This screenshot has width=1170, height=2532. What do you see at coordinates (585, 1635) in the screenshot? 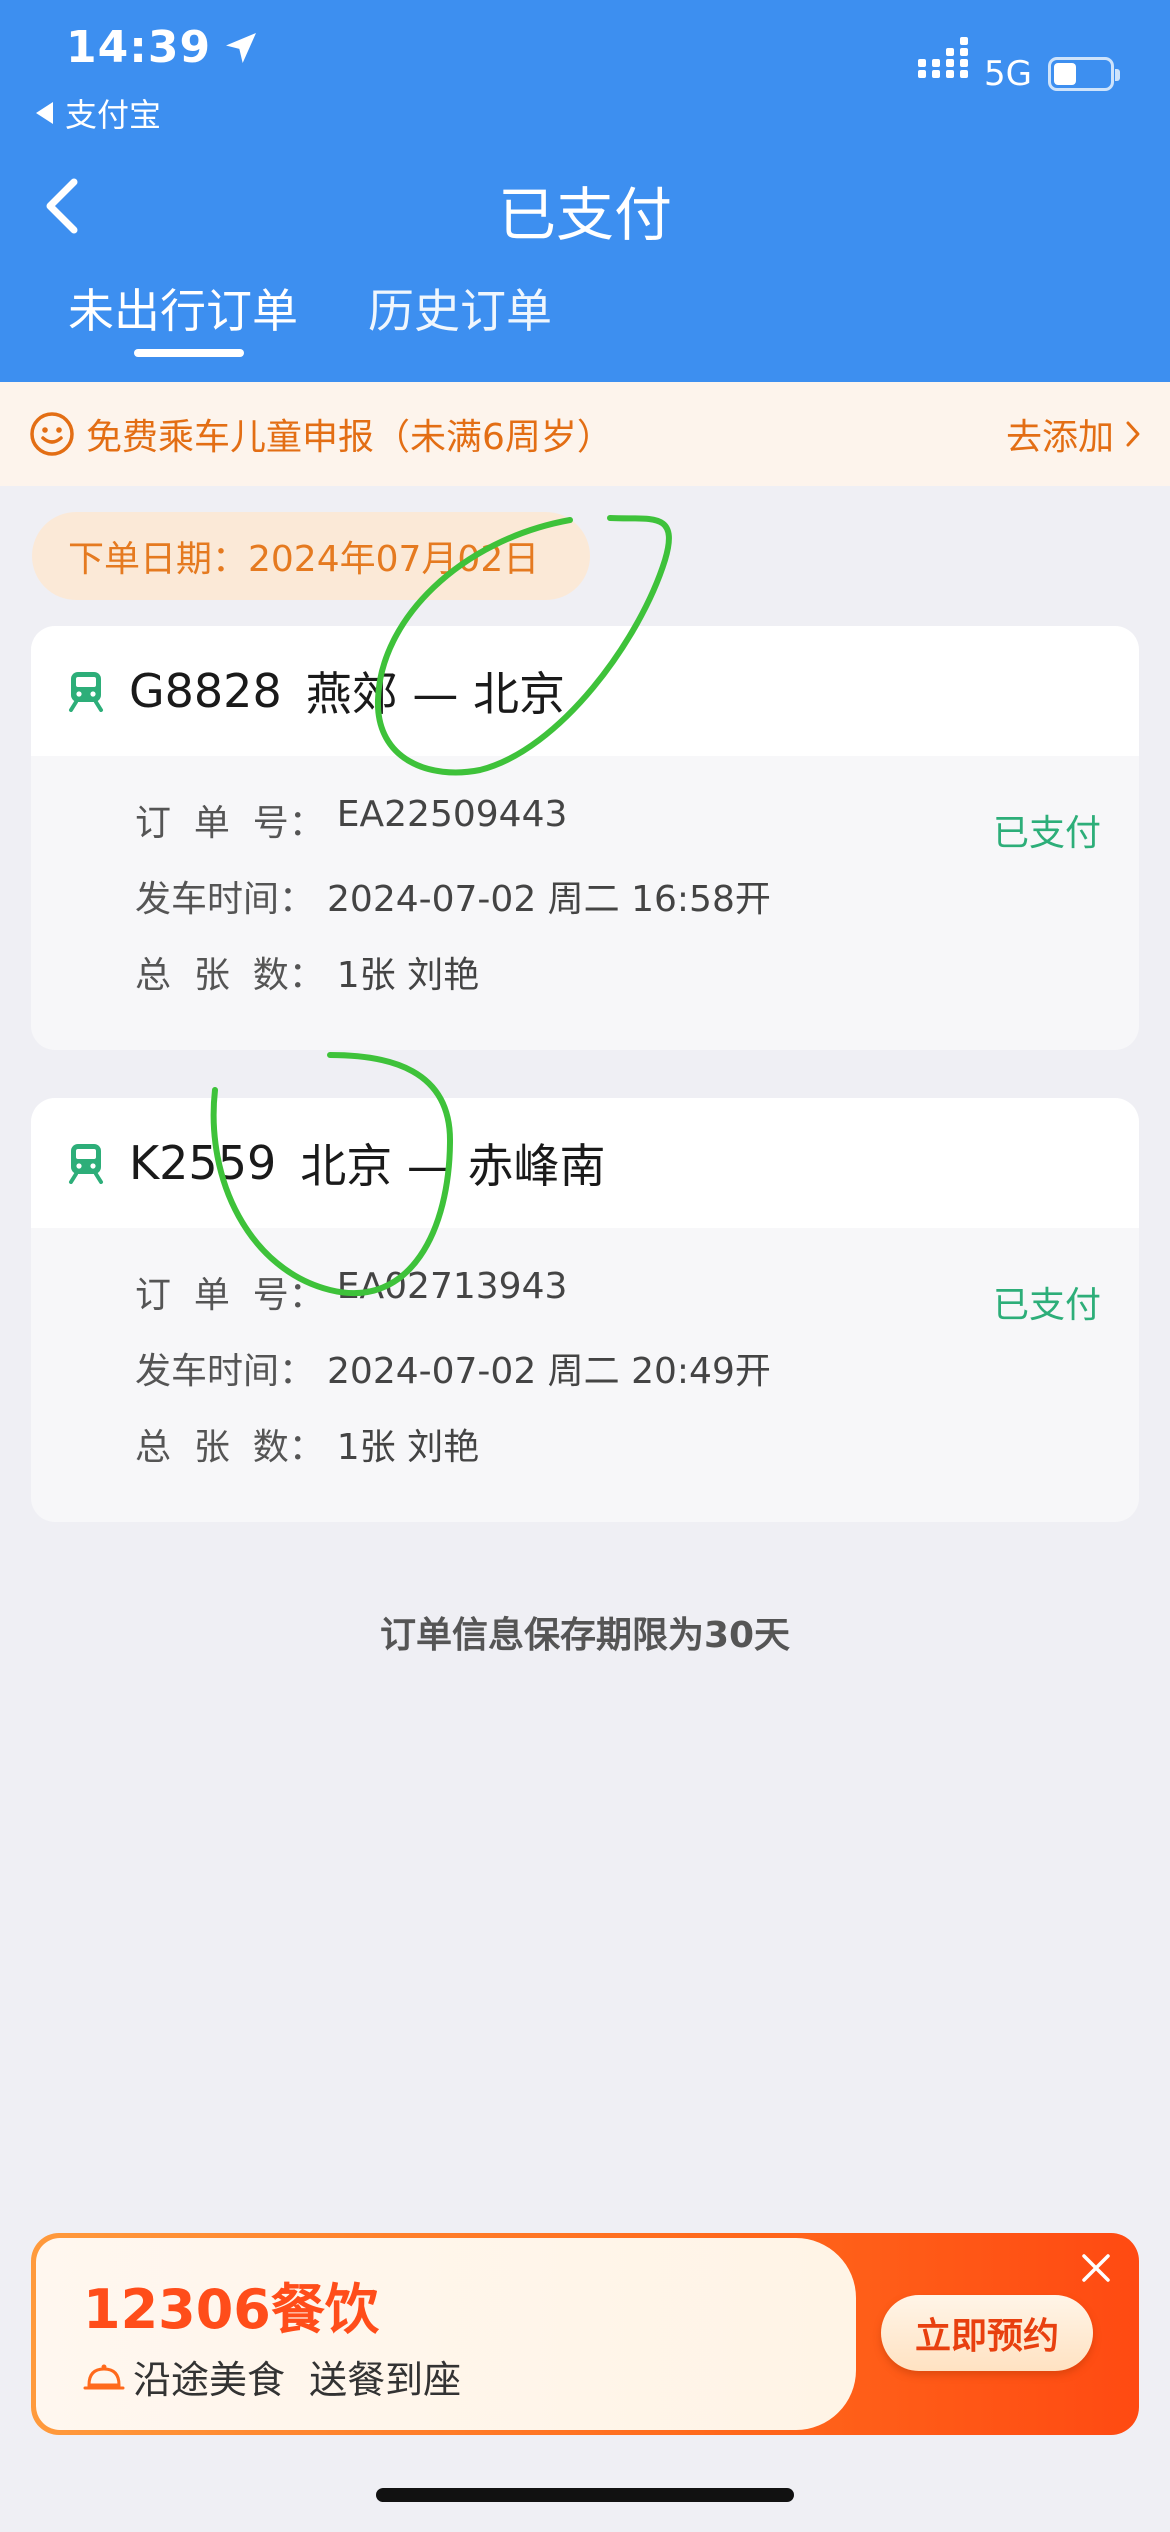
I see `retention-note: 订单信息保存期限为30天` at bounding box center [585, 1635].